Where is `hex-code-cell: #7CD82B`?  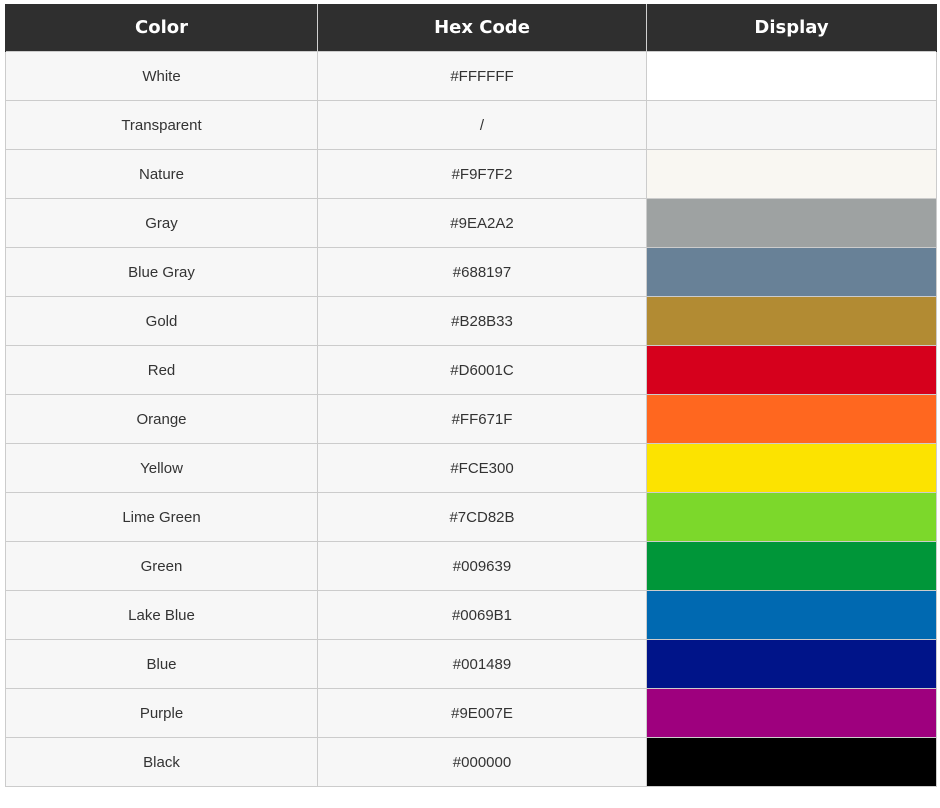
hex-code-cell: #7CD82B is located at coordinates (482, 517).